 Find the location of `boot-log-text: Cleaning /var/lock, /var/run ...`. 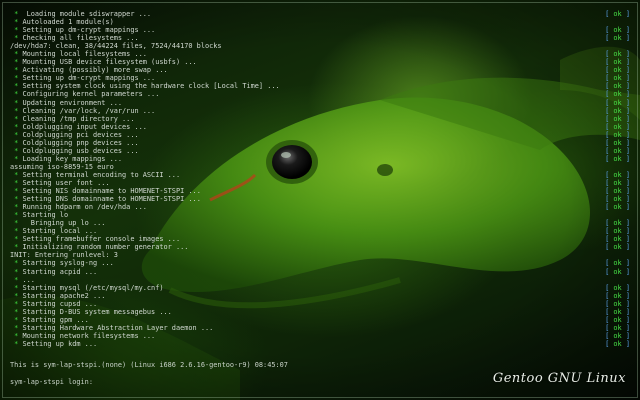

boot-log-text: Cleaning /var/lock, /var/run ... is located at coordinates (89, 110).